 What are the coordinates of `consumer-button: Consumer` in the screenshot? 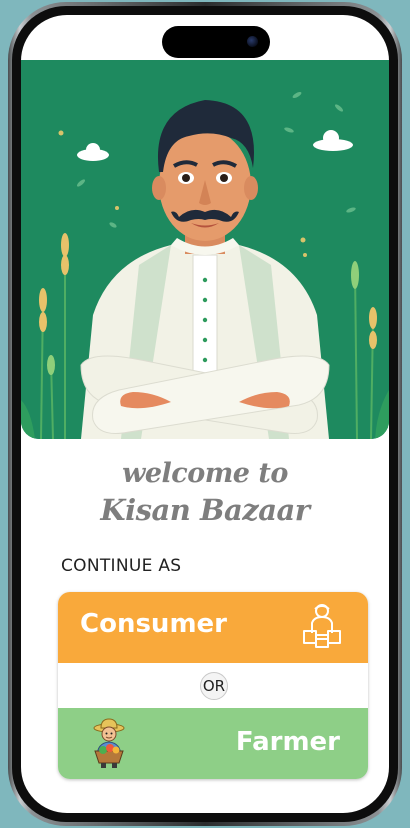 It's located at (213, 627).